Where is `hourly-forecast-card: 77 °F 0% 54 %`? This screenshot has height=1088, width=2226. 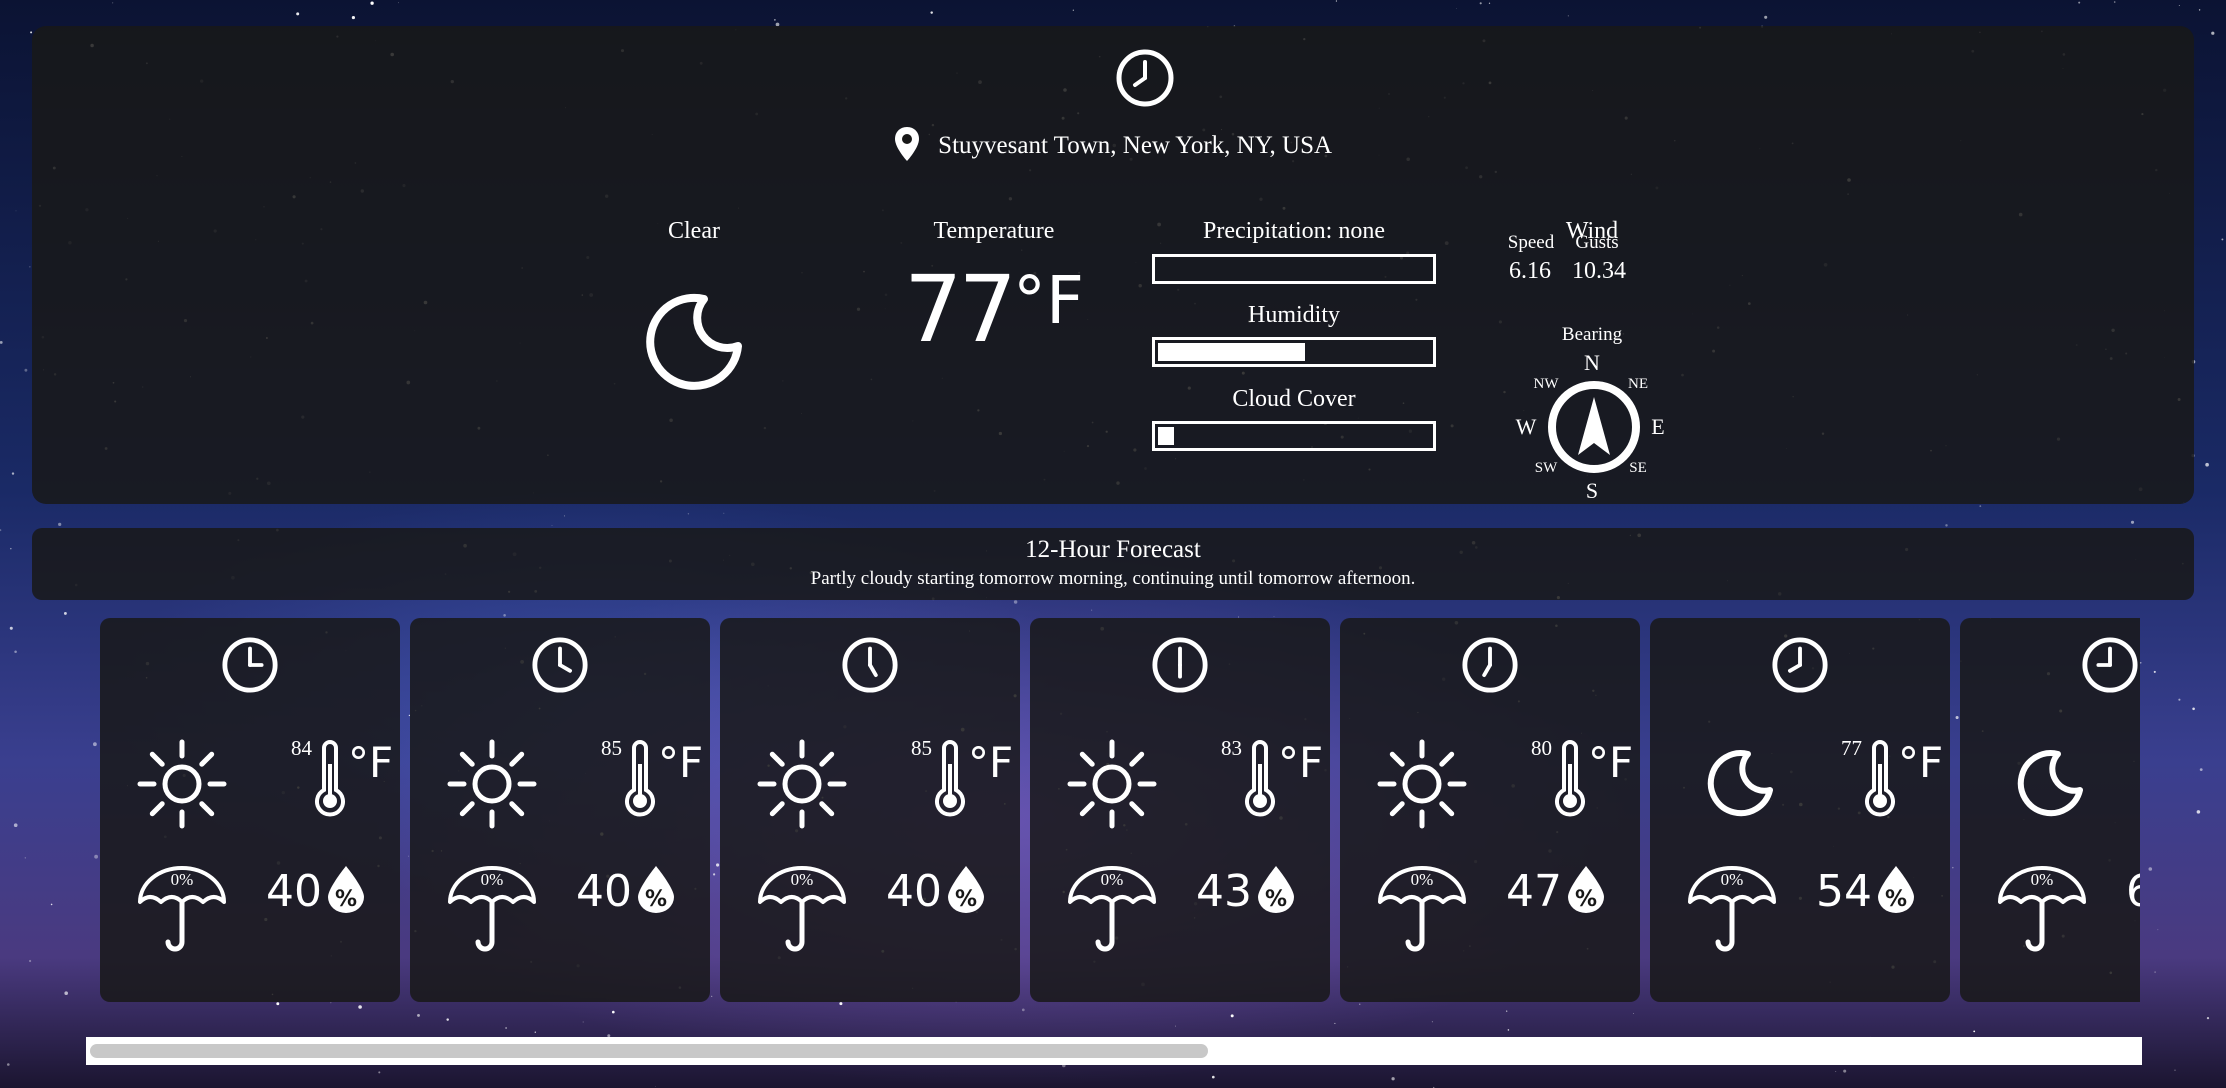
hourly-forecast-card: 77 °F 0% 54 % is located at coordinates (1800, 810).